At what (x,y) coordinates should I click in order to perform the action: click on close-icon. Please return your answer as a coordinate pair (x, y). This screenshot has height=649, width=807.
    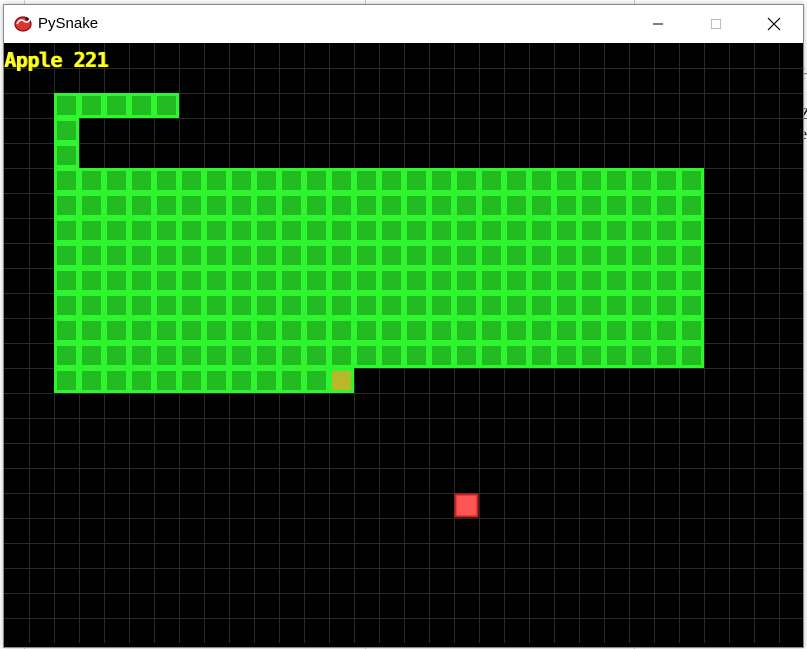
    Looking at the image, I should click on (774, 24).